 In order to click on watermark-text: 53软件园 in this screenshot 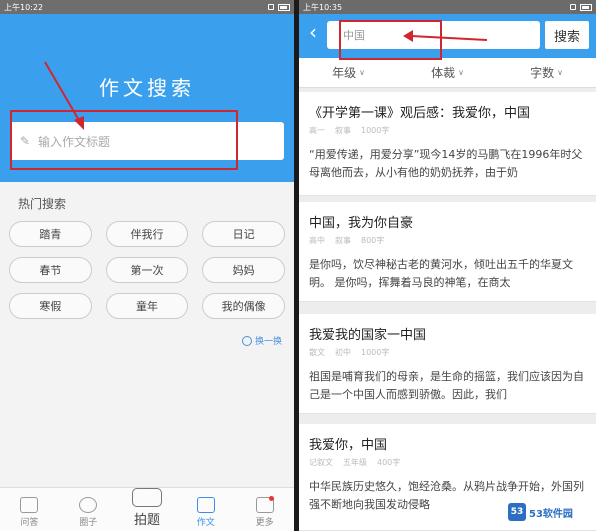, I will do `click(551, 514)`.